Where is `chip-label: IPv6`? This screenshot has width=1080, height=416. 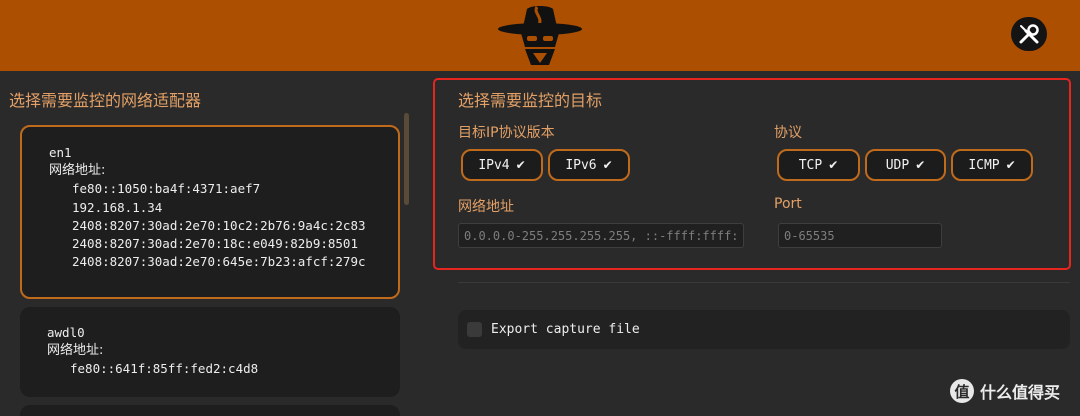 chip-label: IPv6 is located at coordinates (581, 165).